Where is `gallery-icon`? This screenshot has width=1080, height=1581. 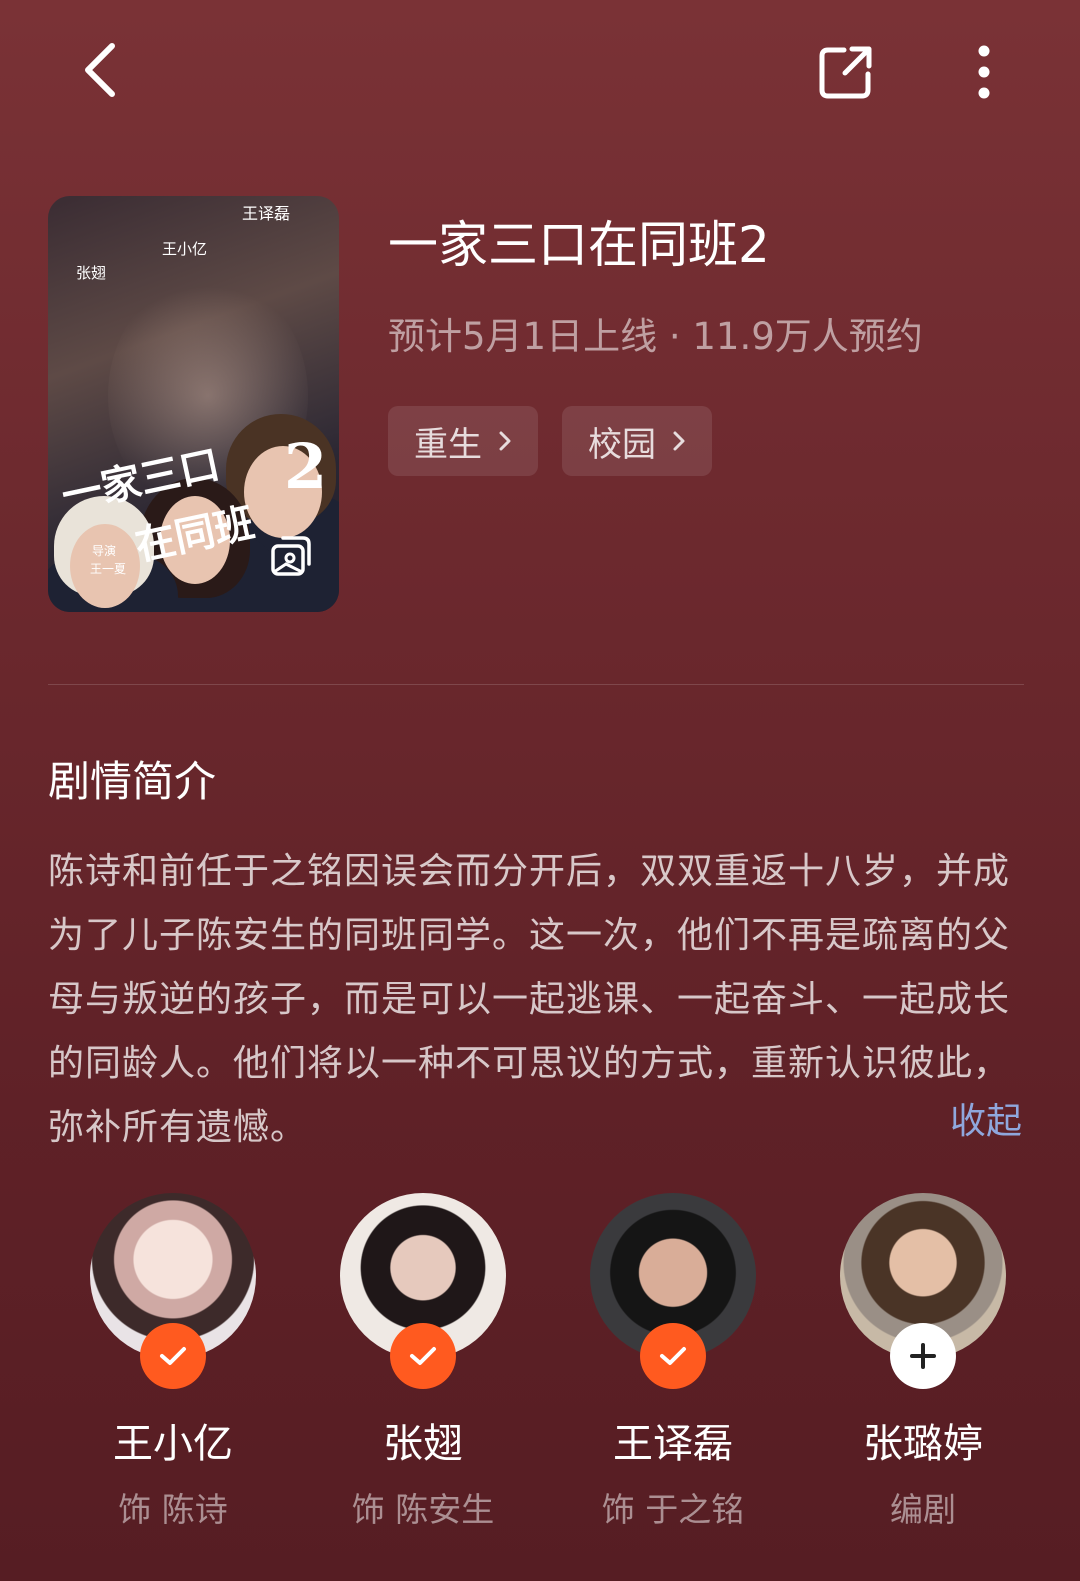
gallery-icon is located at coordinates (291, 558).